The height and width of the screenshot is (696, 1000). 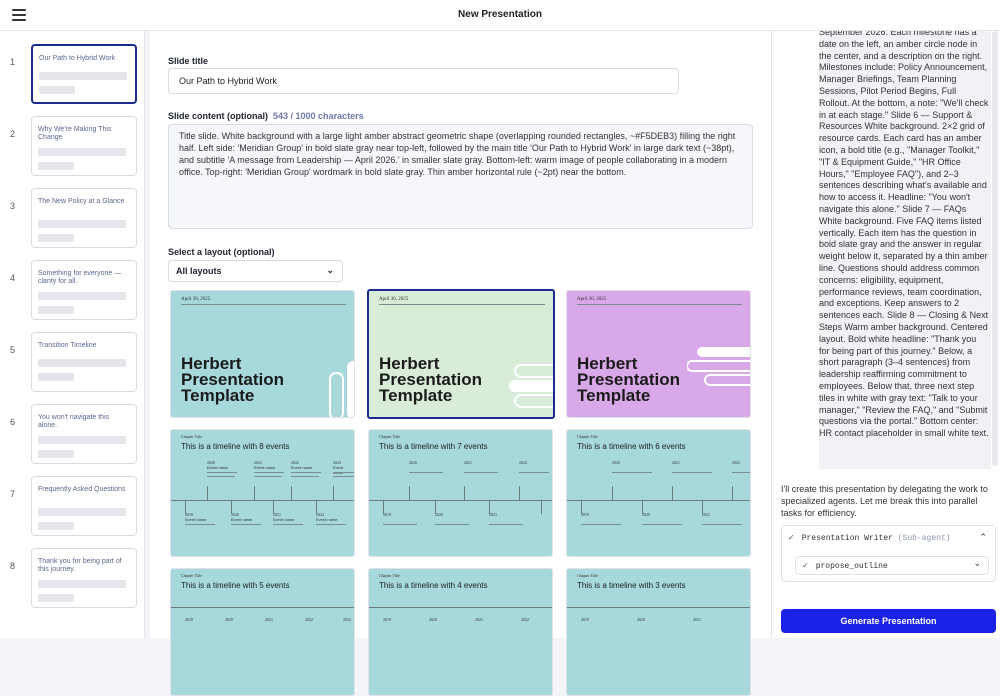 I want to click on slide-card: The New Policy at a Glance, so click(x=84, y=218).